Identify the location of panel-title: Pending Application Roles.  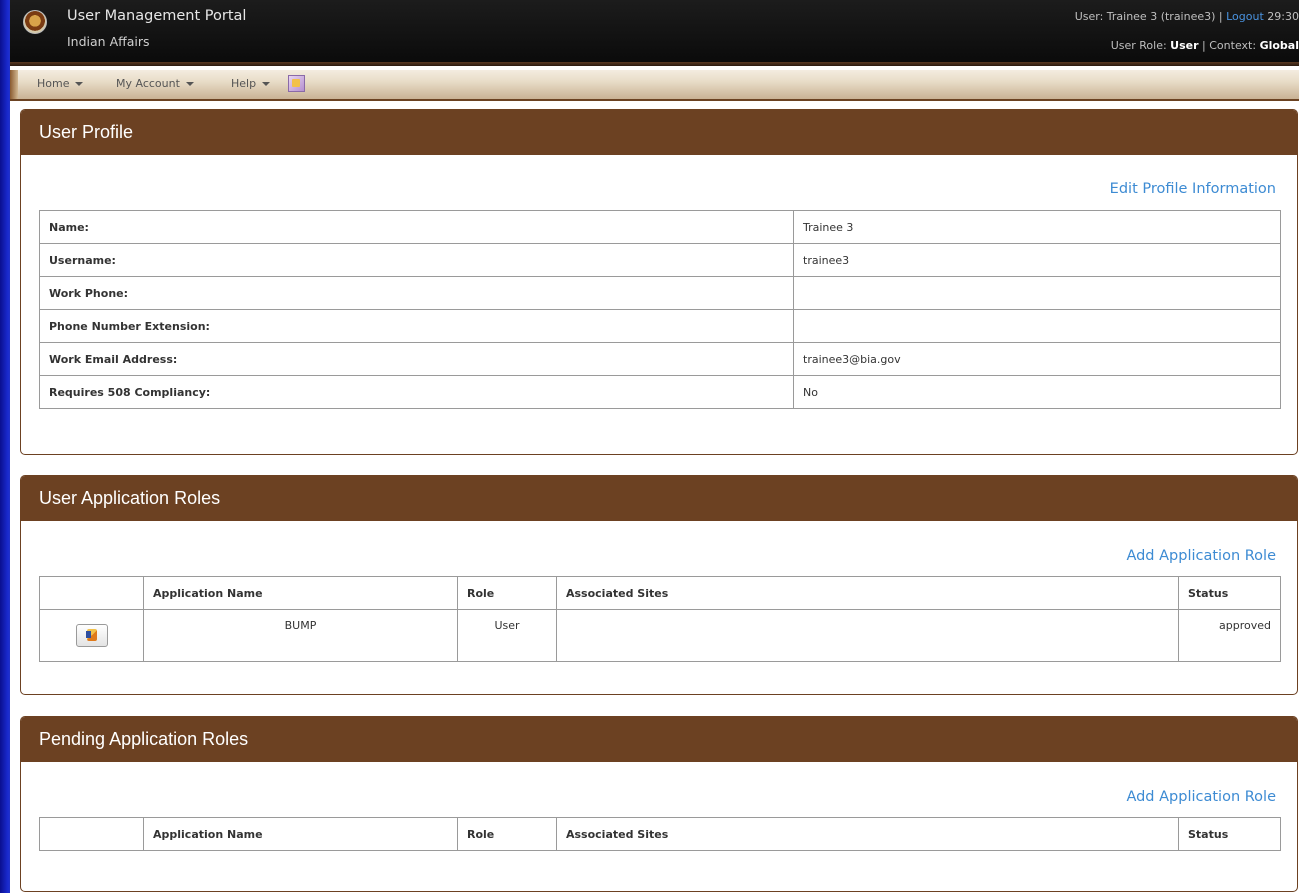
(659, 739).